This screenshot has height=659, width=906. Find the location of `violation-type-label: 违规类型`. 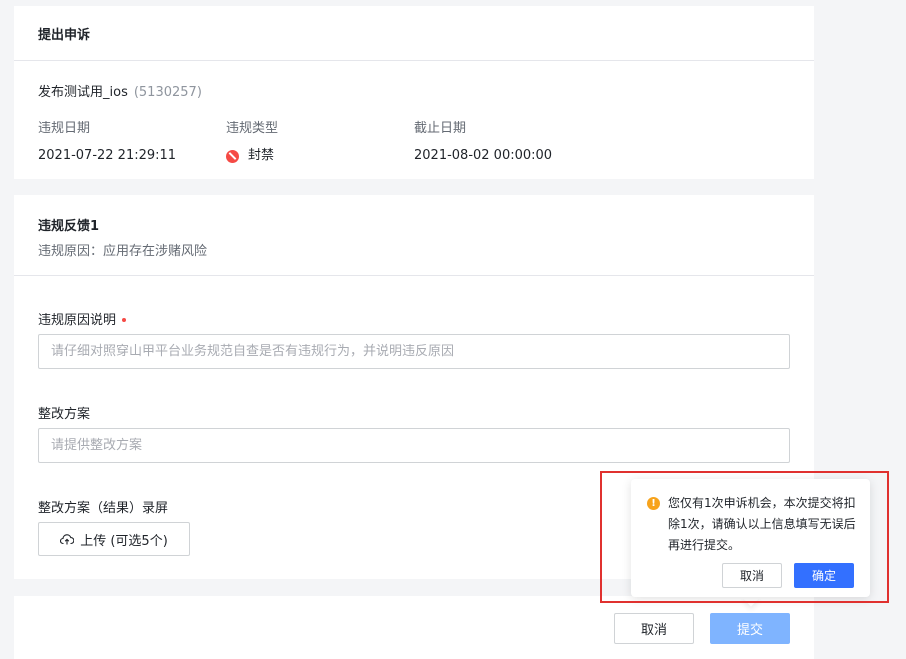

violation-type-label: 违规类型 is located at coordinates (252, 128).